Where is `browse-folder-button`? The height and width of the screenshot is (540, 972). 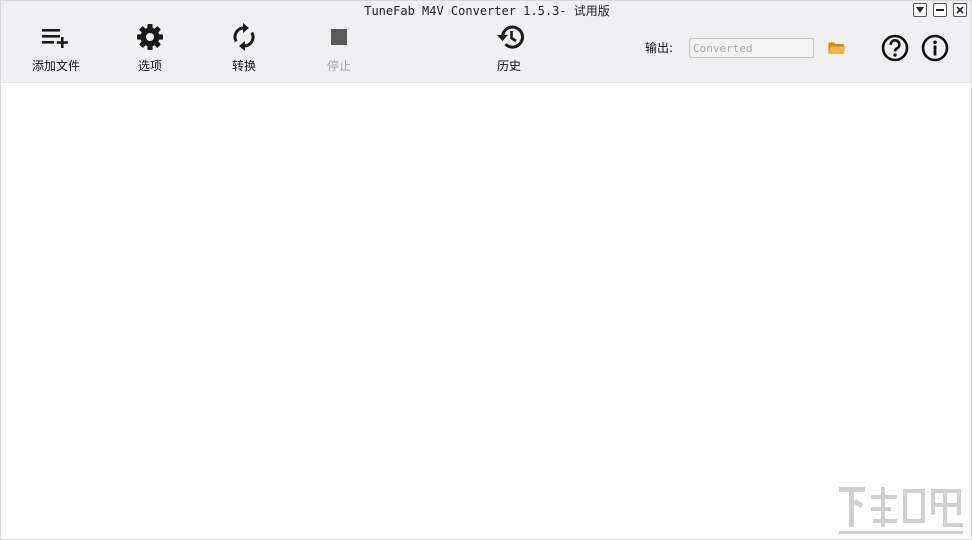
browse-folder-button is located at coordinates (837, 48).